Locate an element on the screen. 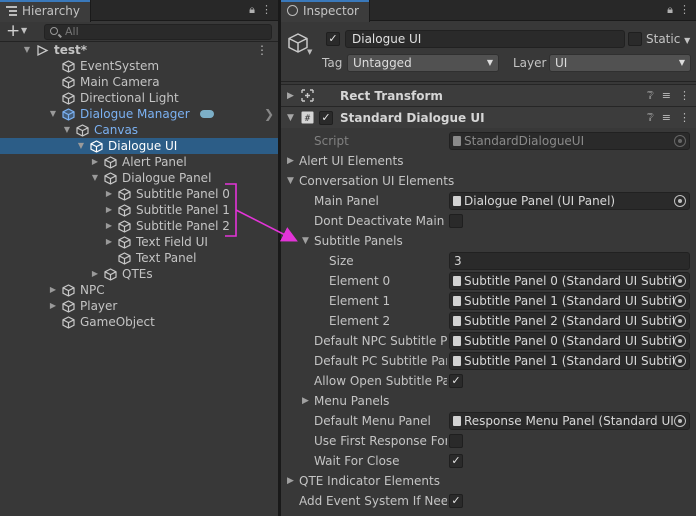 The image size is (696, 516). prop-qte-indicator-elements: ▶ QTE Indicator Elements is located at coordinates (488, 481).